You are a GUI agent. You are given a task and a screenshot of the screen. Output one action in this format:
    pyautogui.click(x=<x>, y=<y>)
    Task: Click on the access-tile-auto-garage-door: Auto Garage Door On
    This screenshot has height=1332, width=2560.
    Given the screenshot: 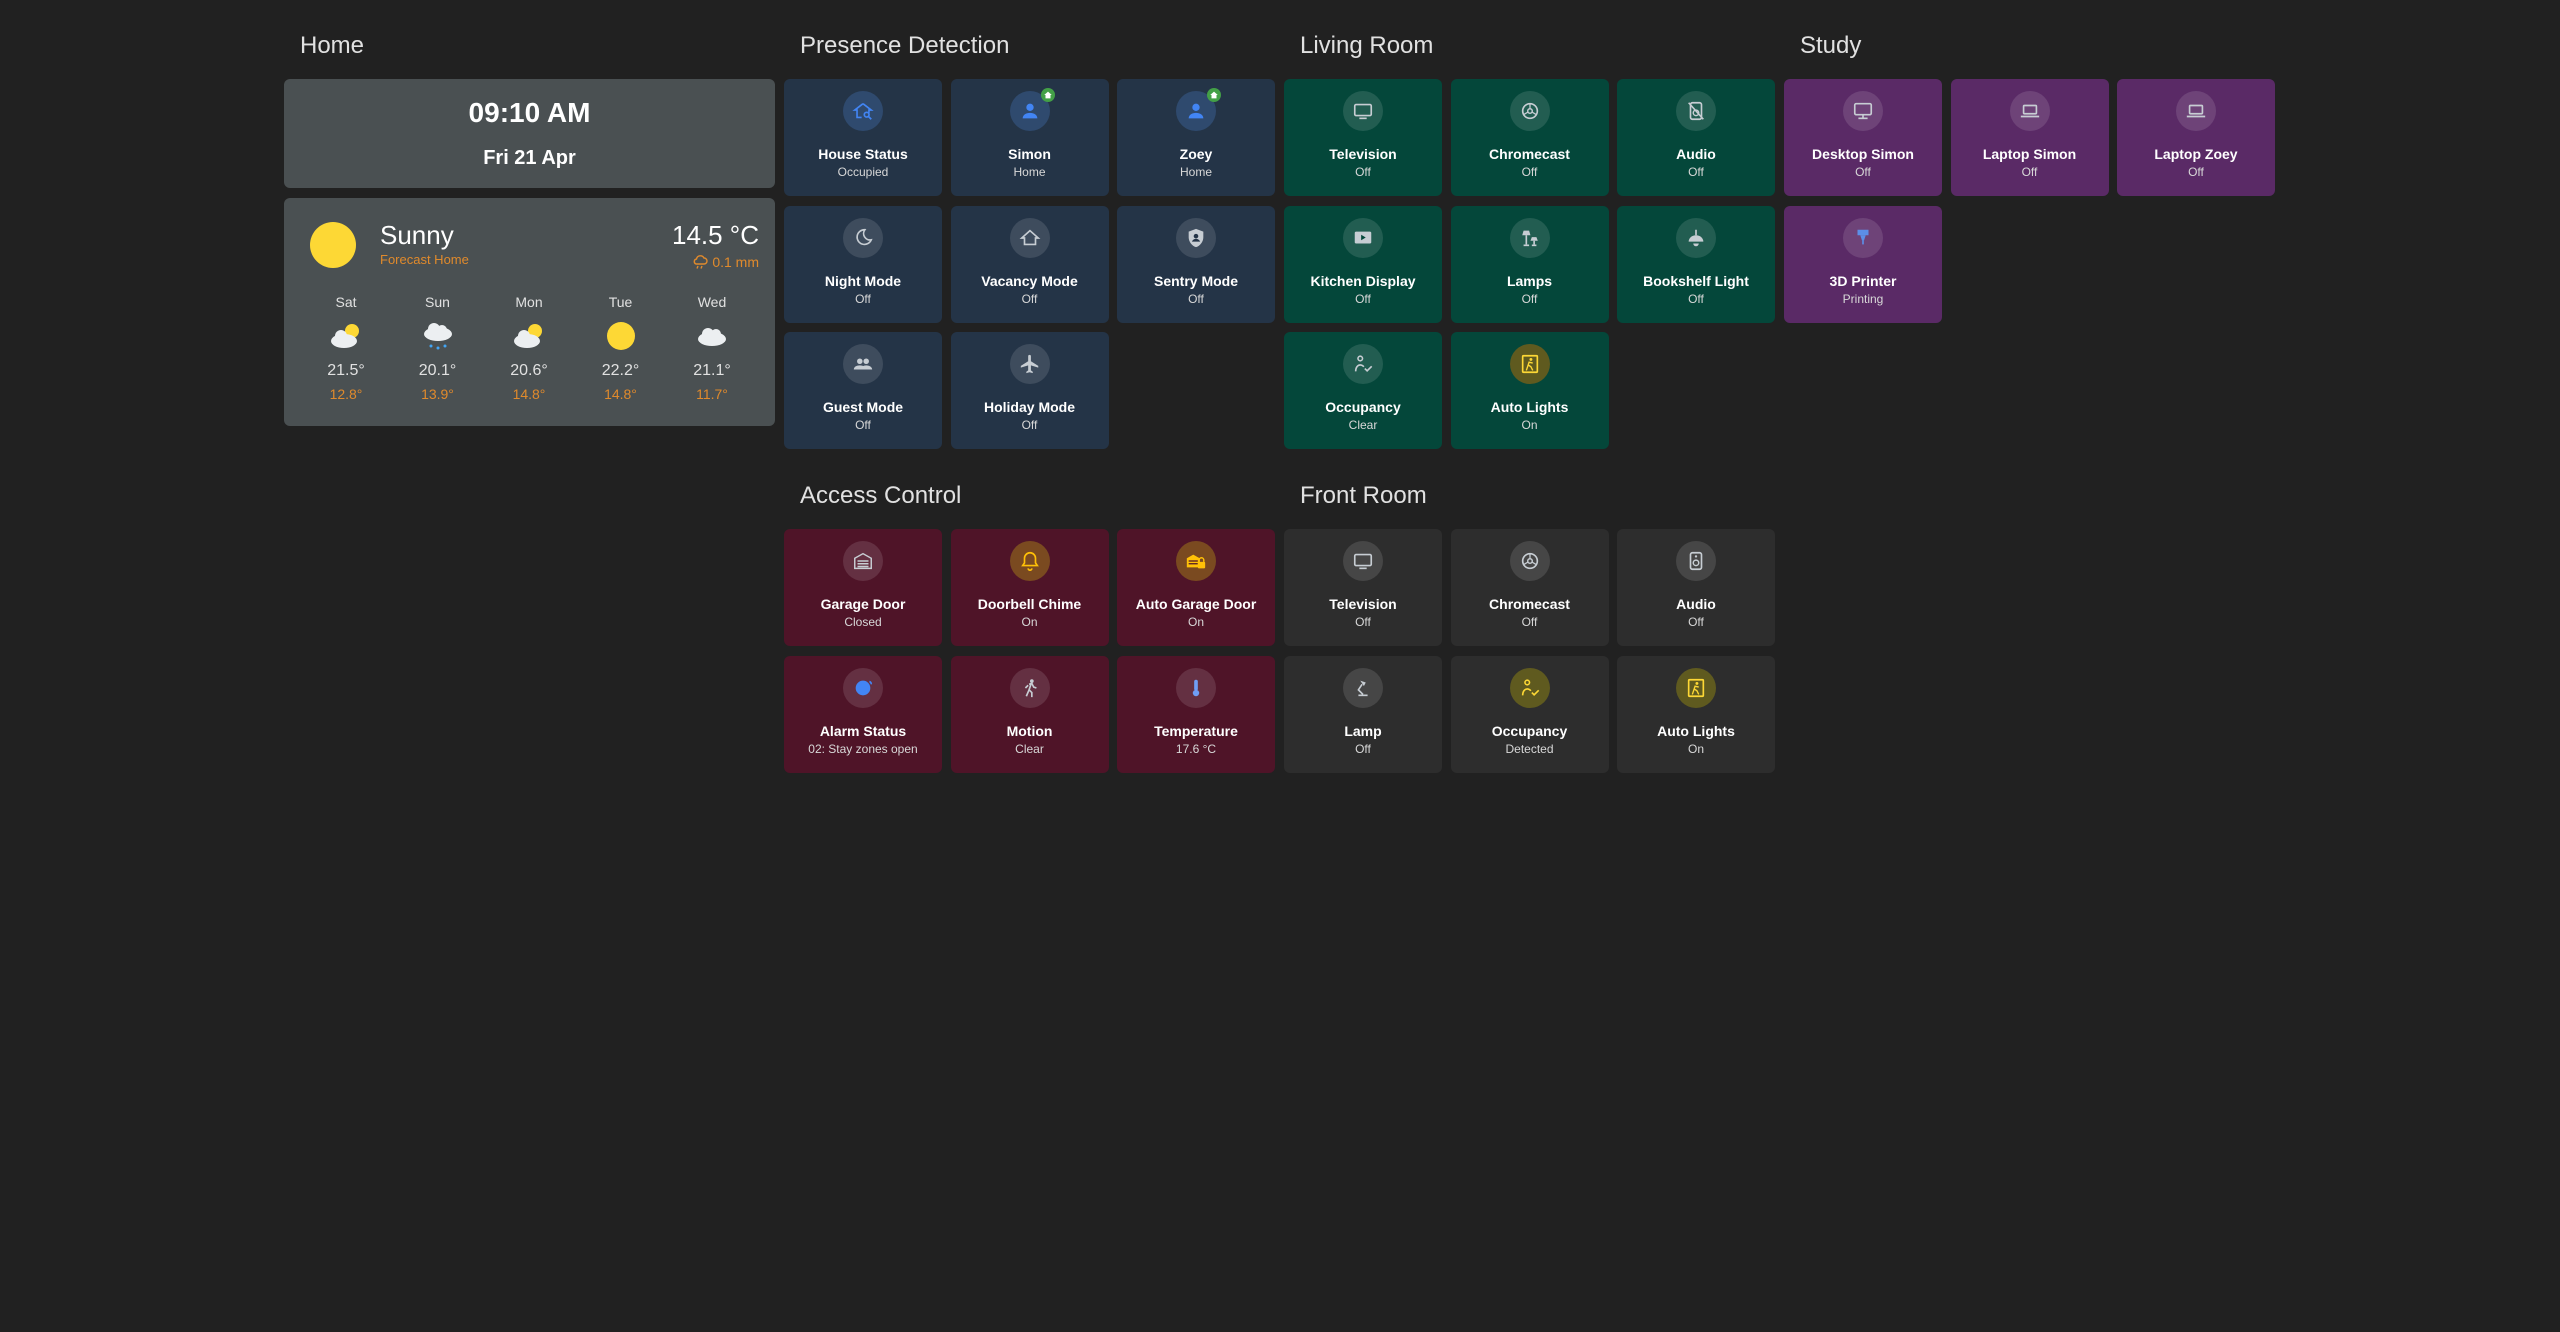 What is the action you would take?
    pyautogui.click(x=1196, y=587)
    